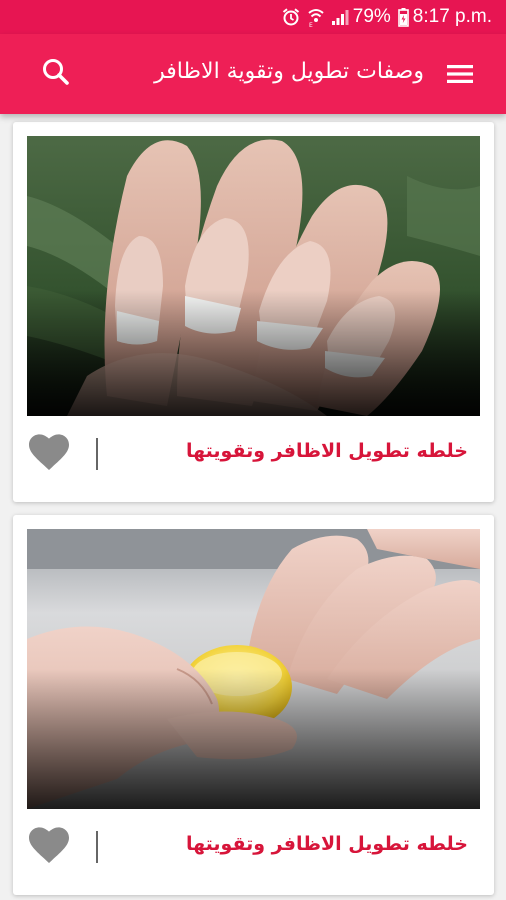  I want to click on alarm-icon, so click(291, 17).